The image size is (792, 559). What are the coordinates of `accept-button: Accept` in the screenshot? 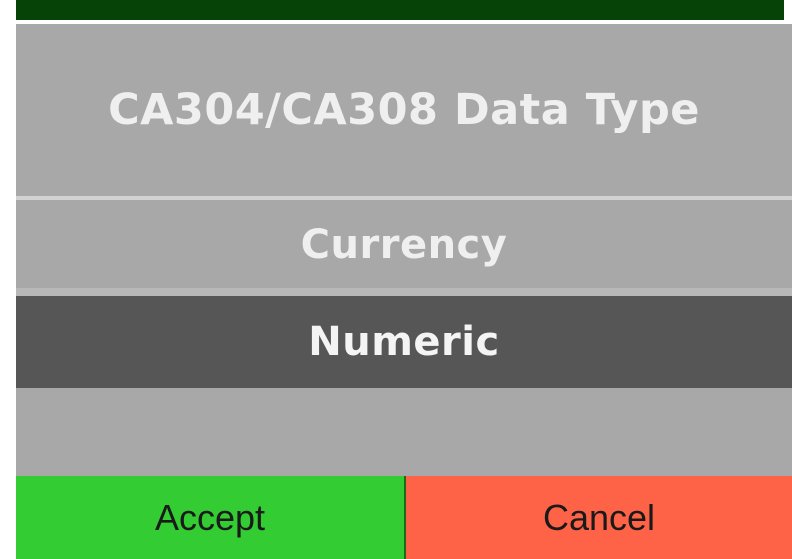 It's located at (210, 517).